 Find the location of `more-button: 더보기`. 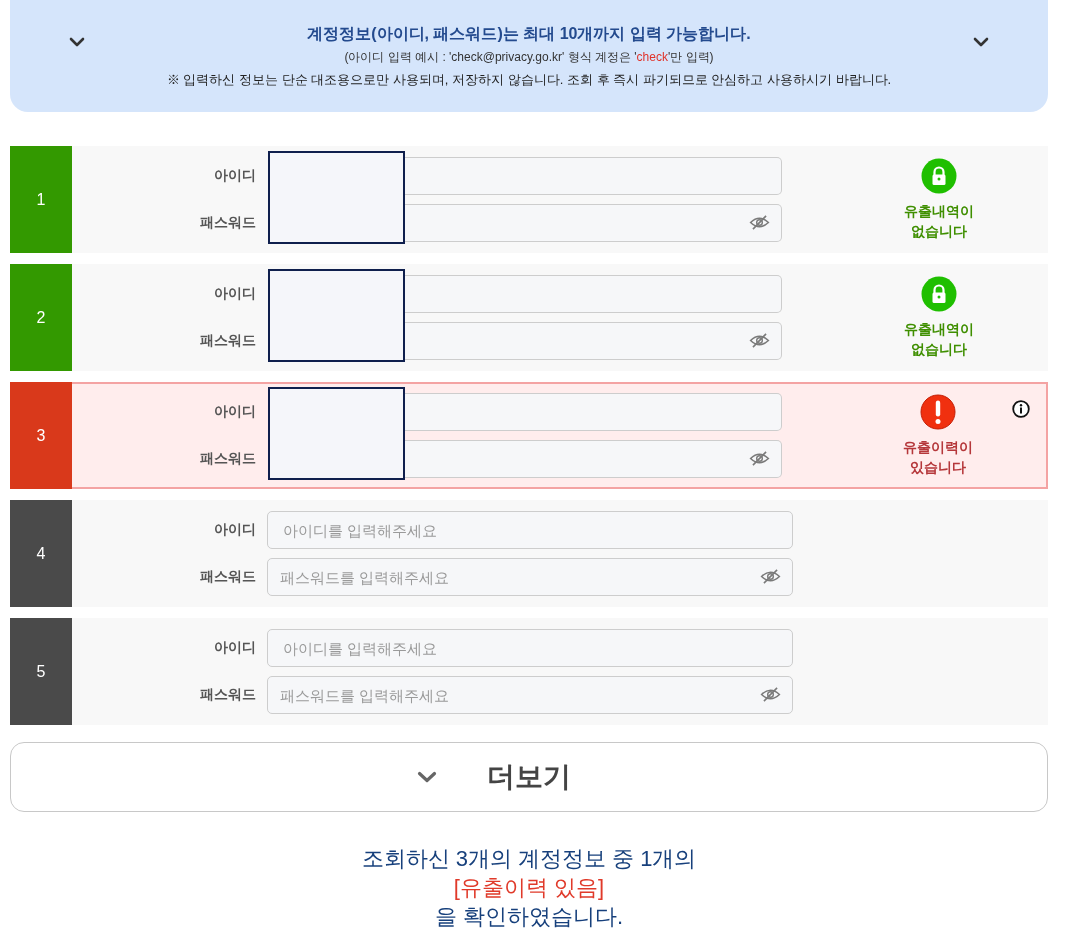

more-button: 더보기 is located at coordinates (529, 777).